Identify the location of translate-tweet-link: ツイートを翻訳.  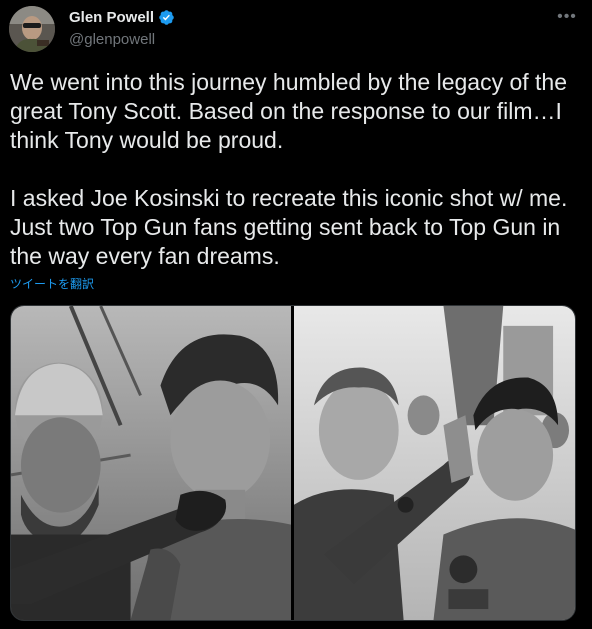
(52, 283).